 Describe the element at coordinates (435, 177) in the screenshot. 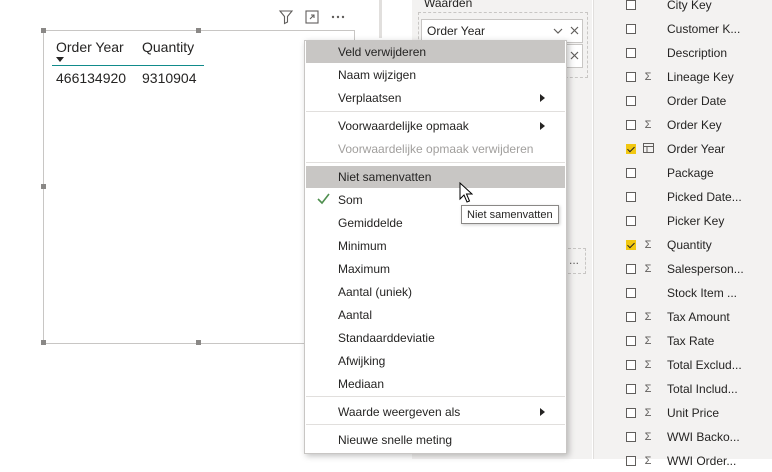

I see `menu-item: Niet samenvatten` at that location.